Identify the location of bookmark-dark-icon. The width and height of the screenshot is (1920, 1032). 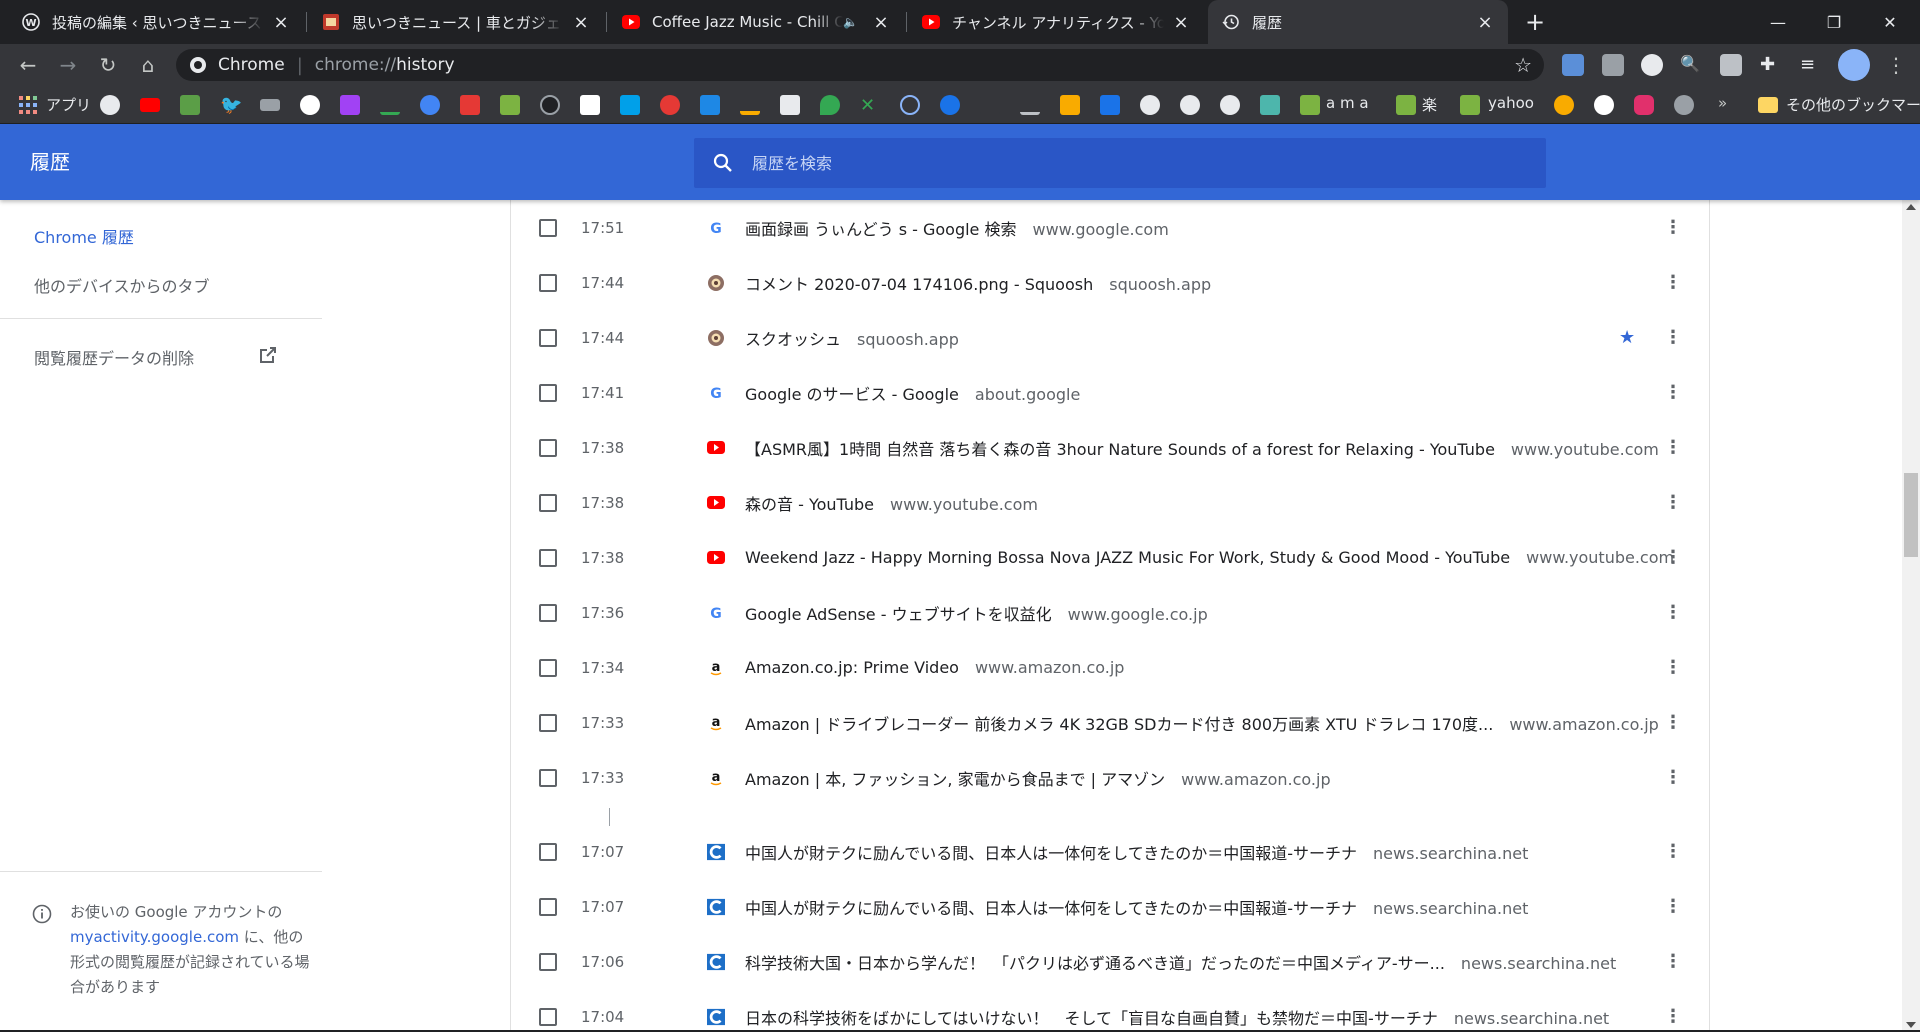
(990, 105).